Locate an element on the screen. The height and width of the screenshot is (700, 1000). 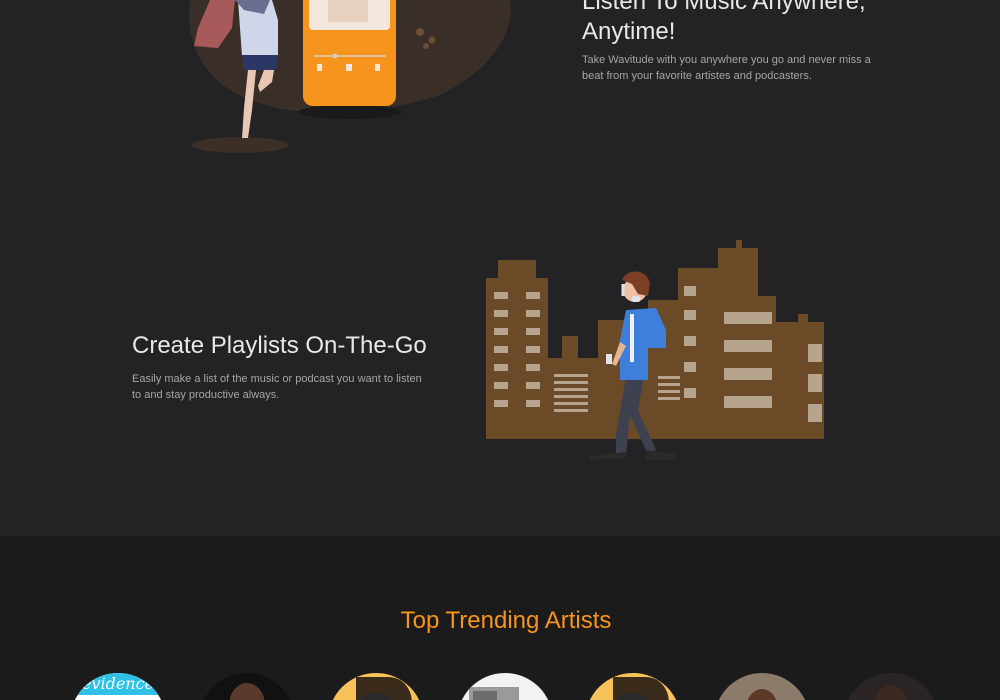
section-title: Top Trending Artists is located at coordinates (506, 620).